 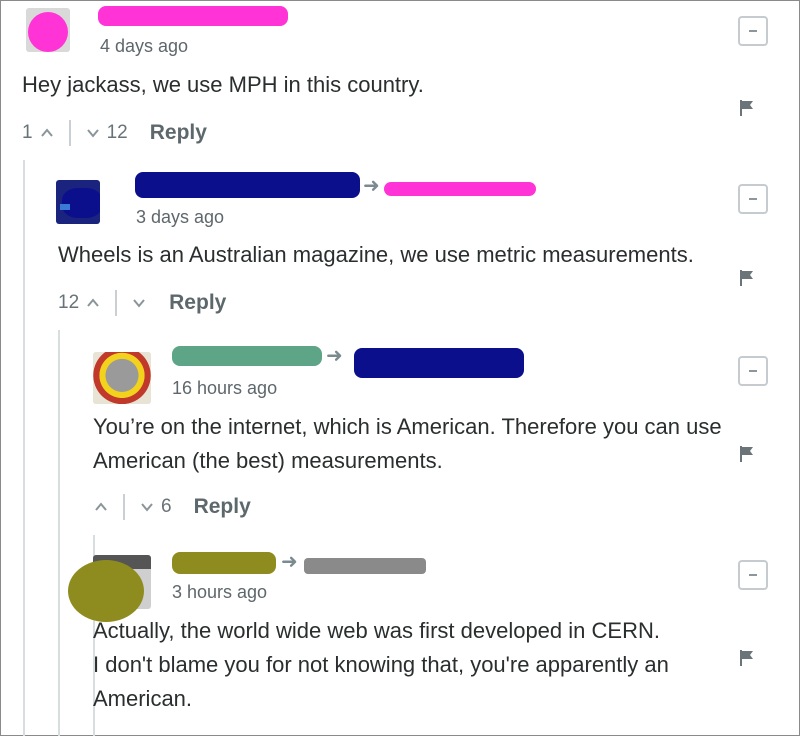 What do you see at coordinates (180, 217) in the screenshot?
I see `comment-timestamp: 3 days ago` at bounding box center [180, 217].